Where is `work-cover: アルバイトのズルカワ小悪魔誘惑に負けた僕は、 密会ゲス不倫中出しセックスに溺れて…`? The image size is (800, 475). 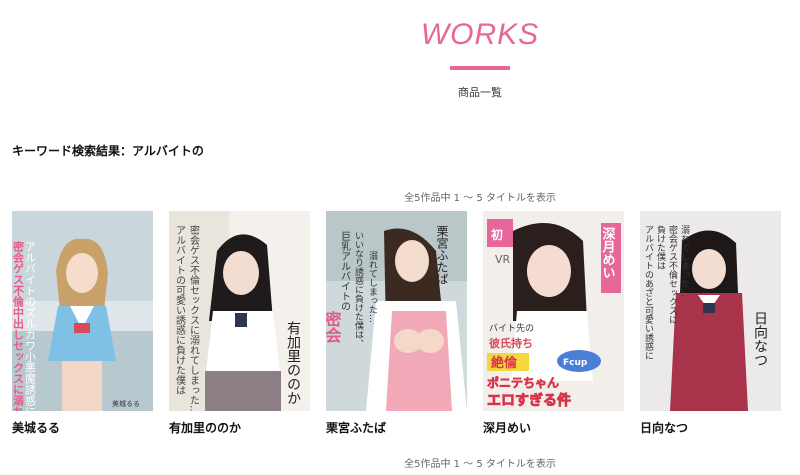
work-cover: アルバイトのズルカワ小悪魔誘惑に負けた僕は、 密会ゲス不倫中出しセックスに溺れて… is located at coordinates (82, 311).